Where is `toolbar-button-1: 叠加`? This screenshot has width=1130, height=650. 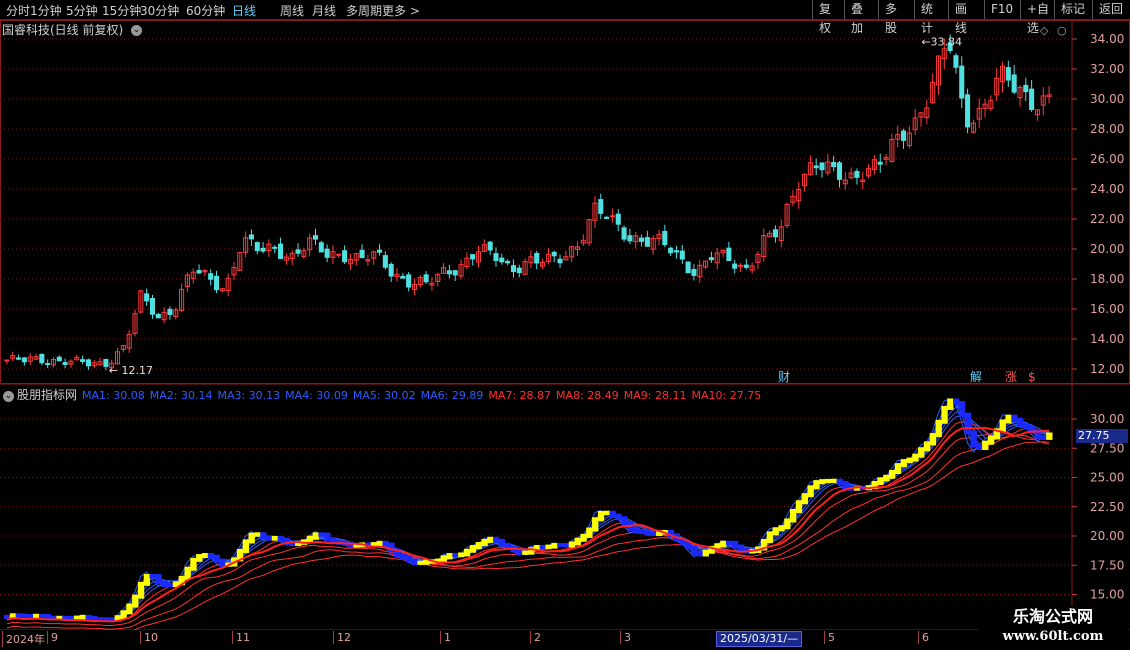
toolbar-button-1: 叠加 is located at coordinates (861, 17).